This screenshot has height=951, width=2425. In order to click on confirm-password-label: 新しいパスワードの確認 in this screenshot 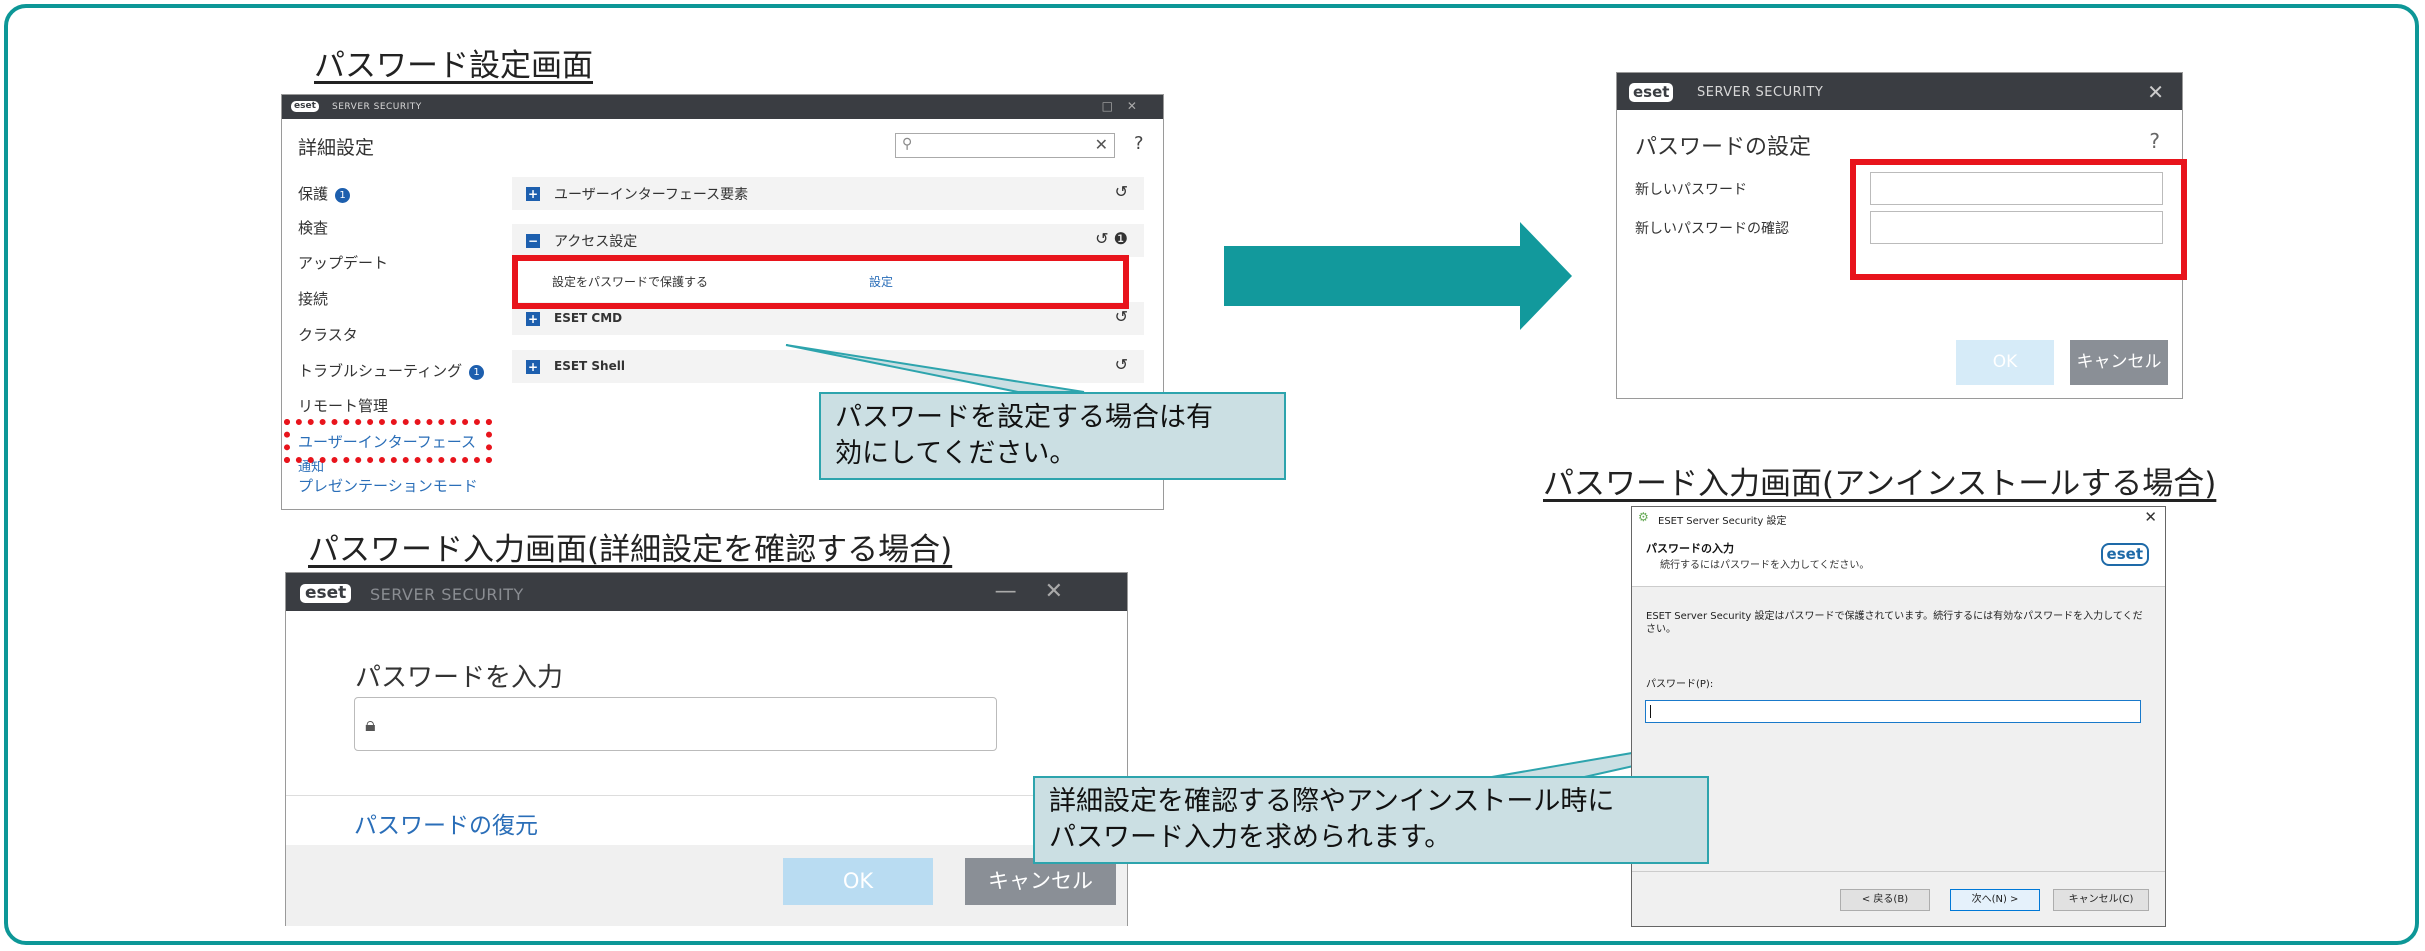, I will do `click(1712, 229)`.